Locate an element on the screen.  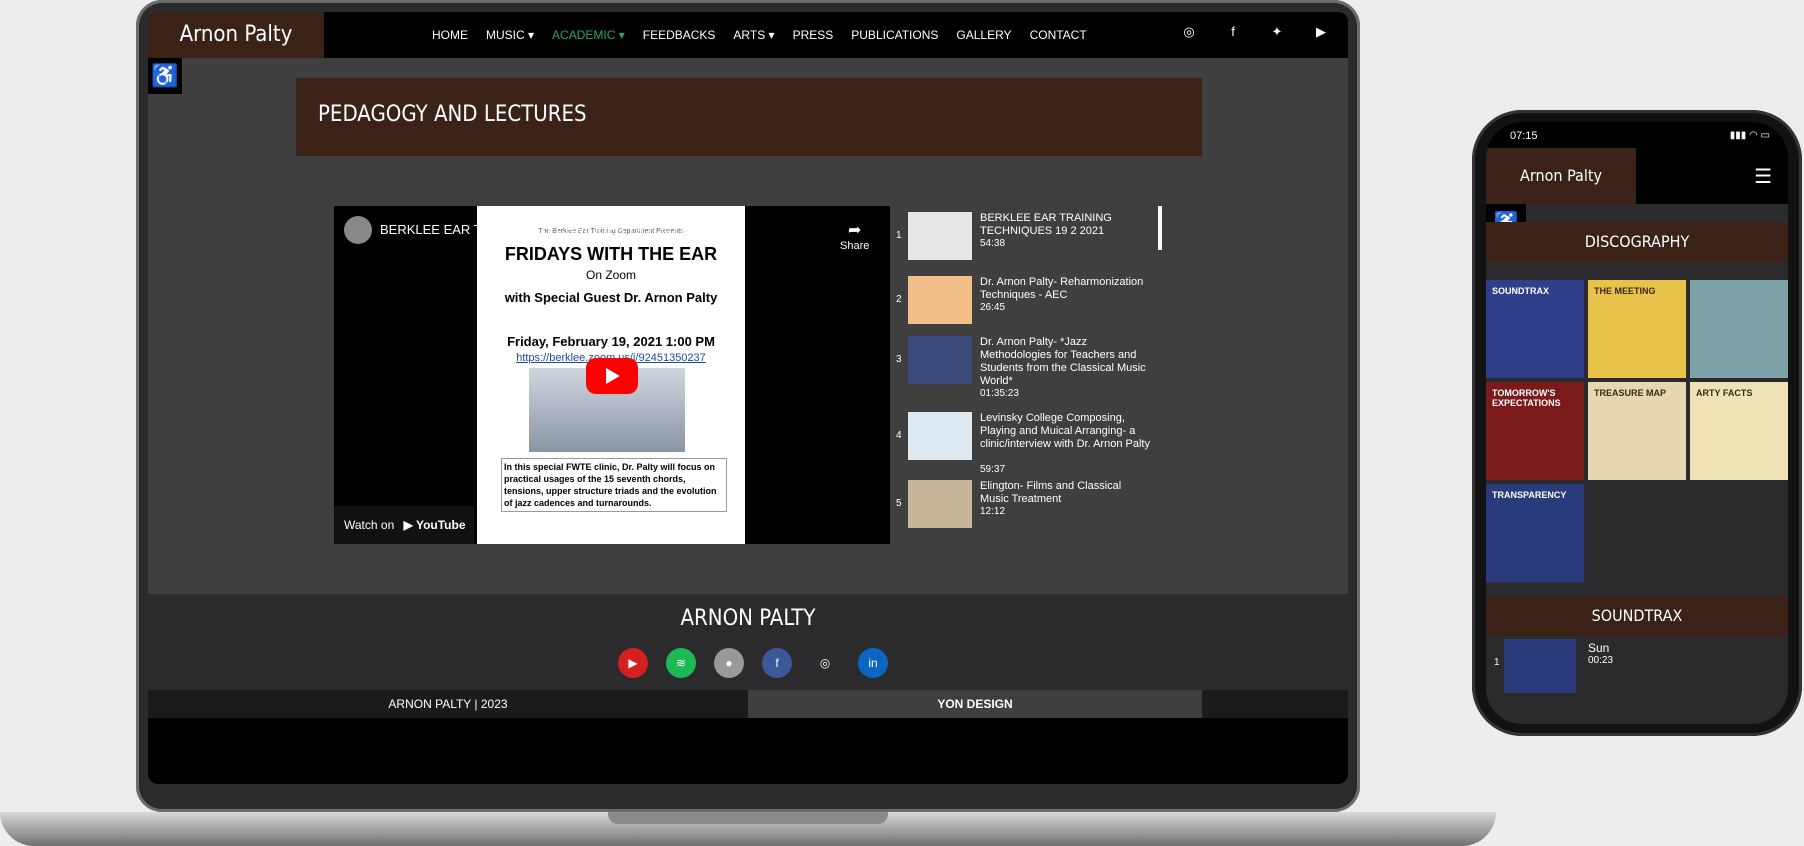
watch-on-youtube: Watch on ▶ YouTube is located at coordinates (404, 525).